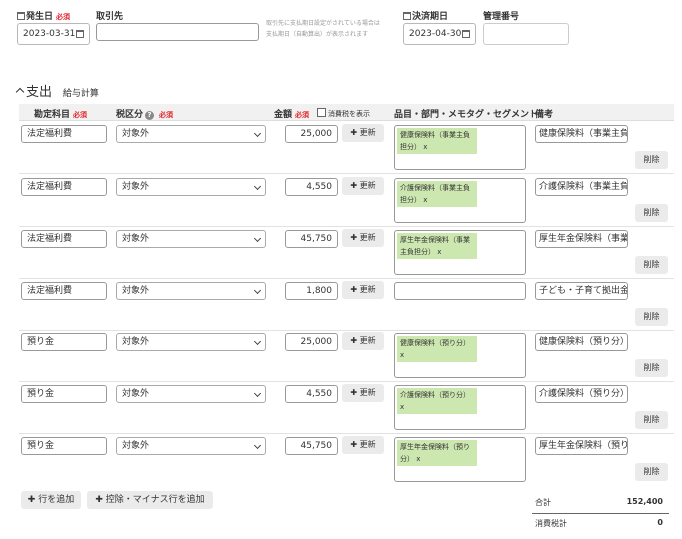 This screenshot has width=682, height=539. What do you see at coordinates (57, 90) in the screenshot?
I see `expense-section-header: 支出 給与計算` at bounding box center [57, 90].